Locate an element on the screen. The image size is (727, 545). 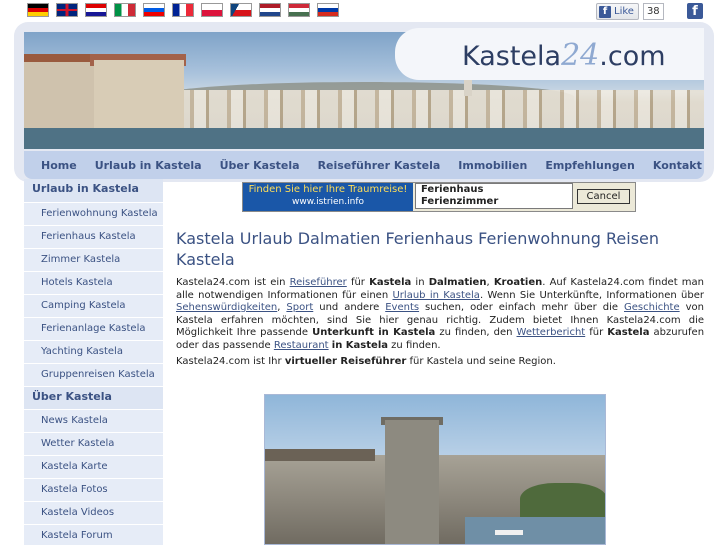
flag-gb-icon is located at coordinates (67, 10).